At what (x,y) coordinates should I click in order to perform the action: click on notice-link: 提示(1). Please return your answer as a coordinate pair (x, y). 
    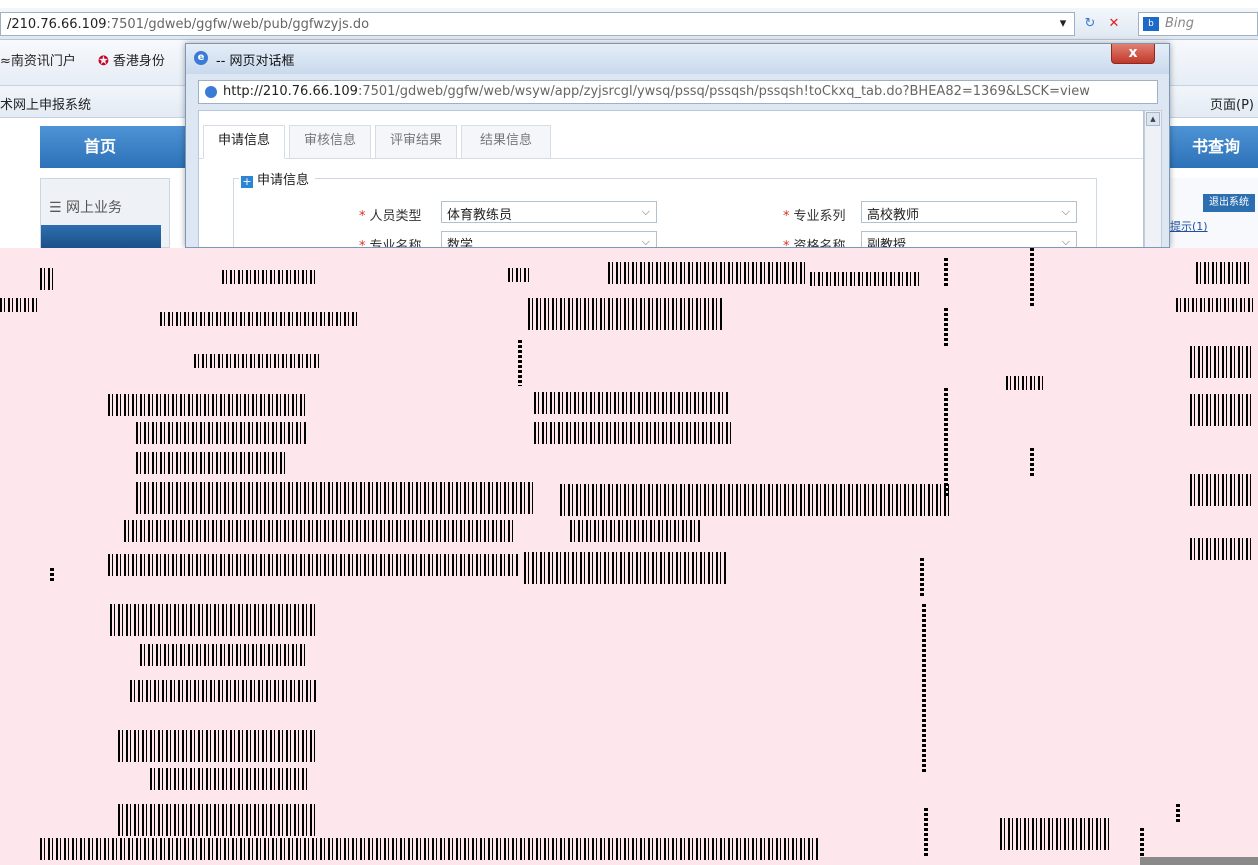
    Looking at the image, I should click on (1189, 226).